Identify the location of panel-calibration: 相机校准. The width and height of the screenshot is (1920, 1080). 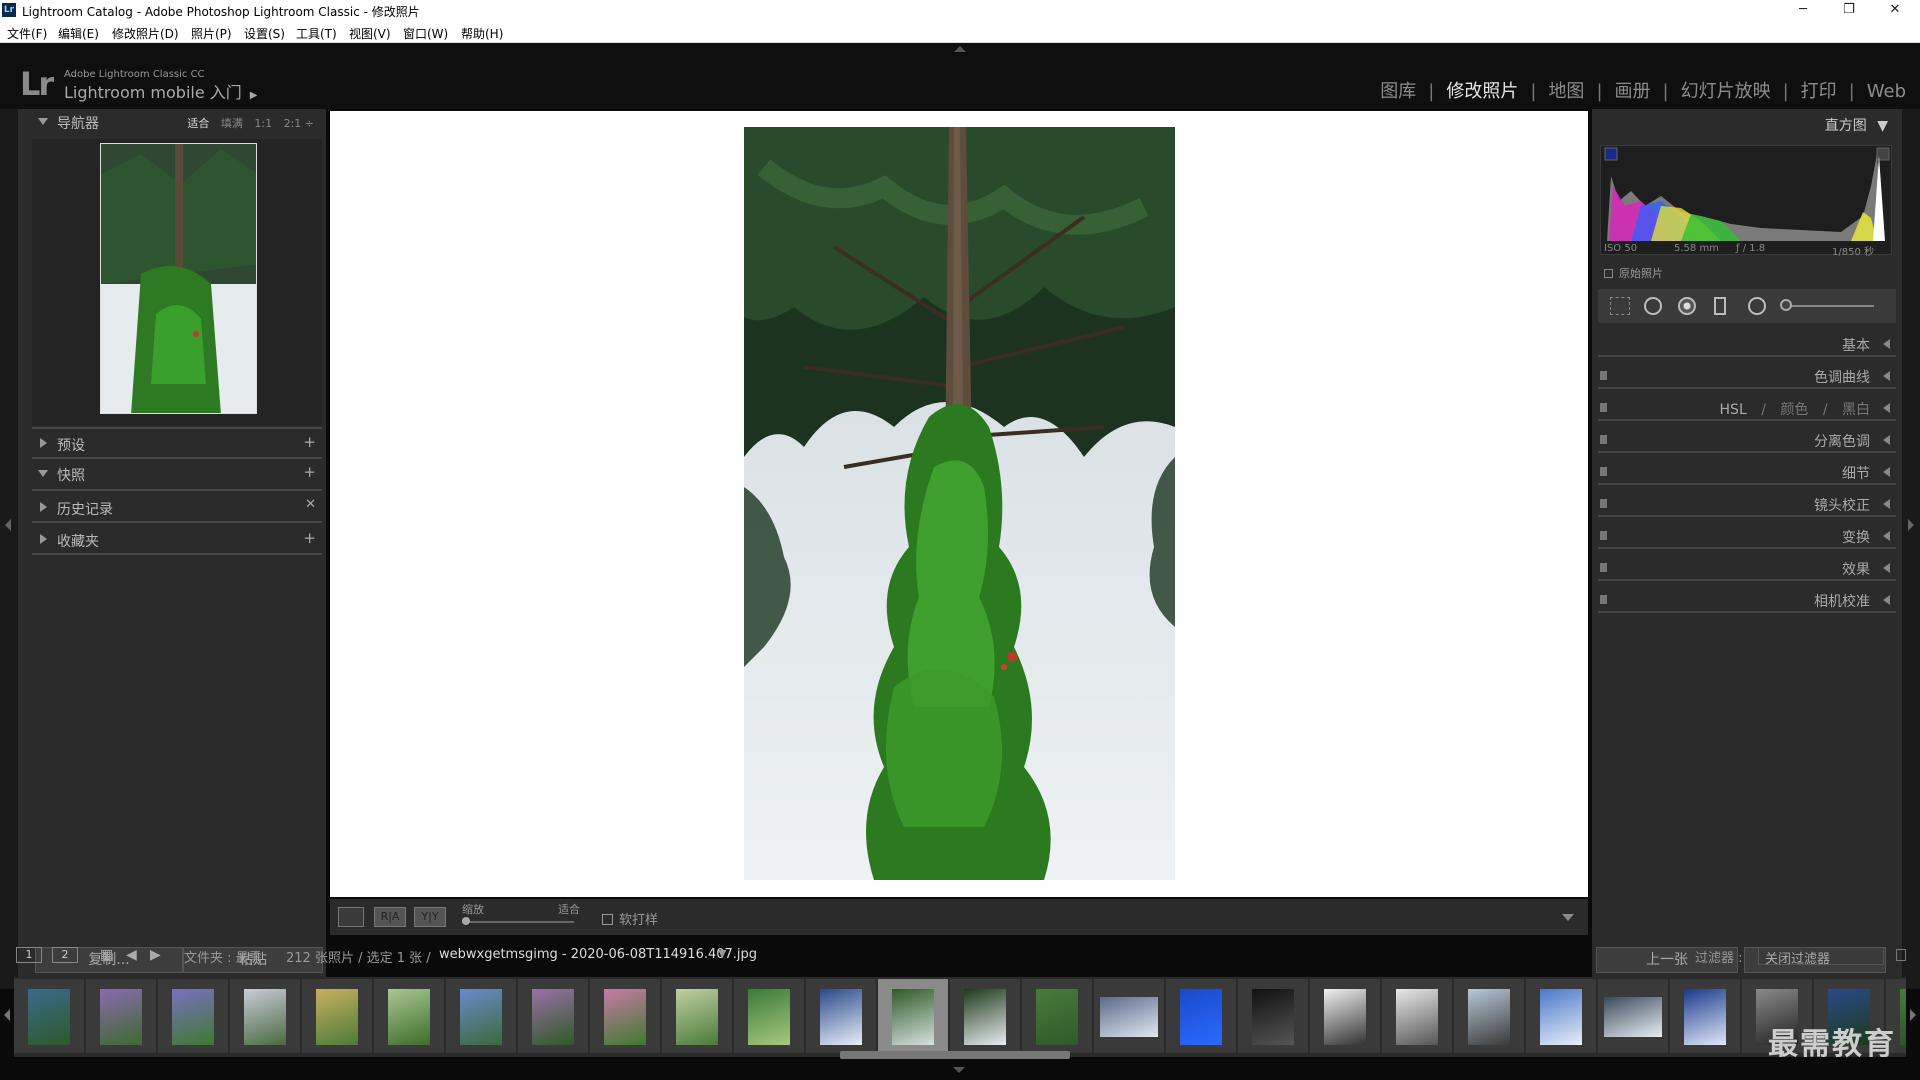
(1747, 600).